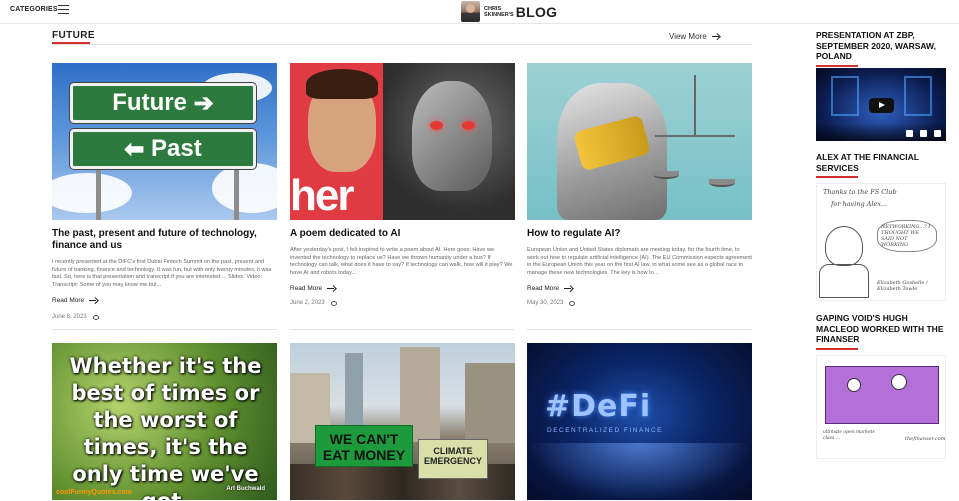 Image resolution: width=959 pixels, height=501 pixels. What do you see at coordinates (402, 234) in the screenshot?
I see `article-title: A poem dedicated to AI` at bounding box center [402, 234].